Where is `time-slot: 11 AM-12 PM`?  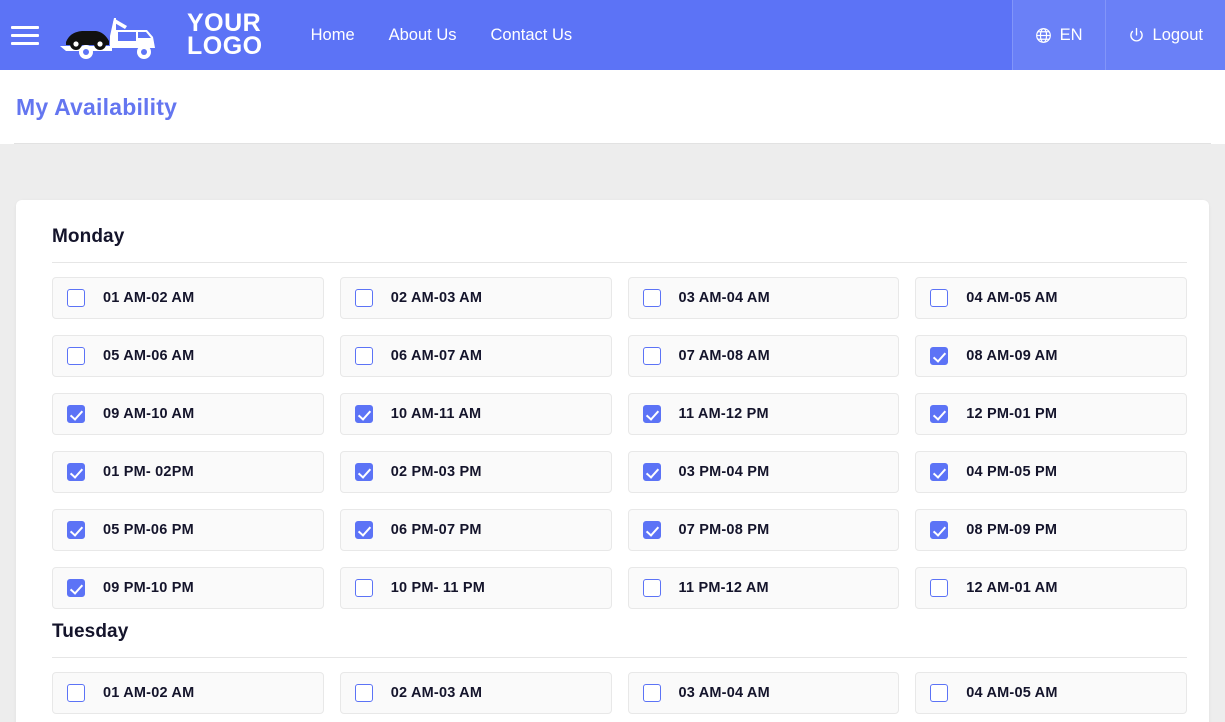 time-slot: 11 AM-12 PM is located at coordinates (763, 414).